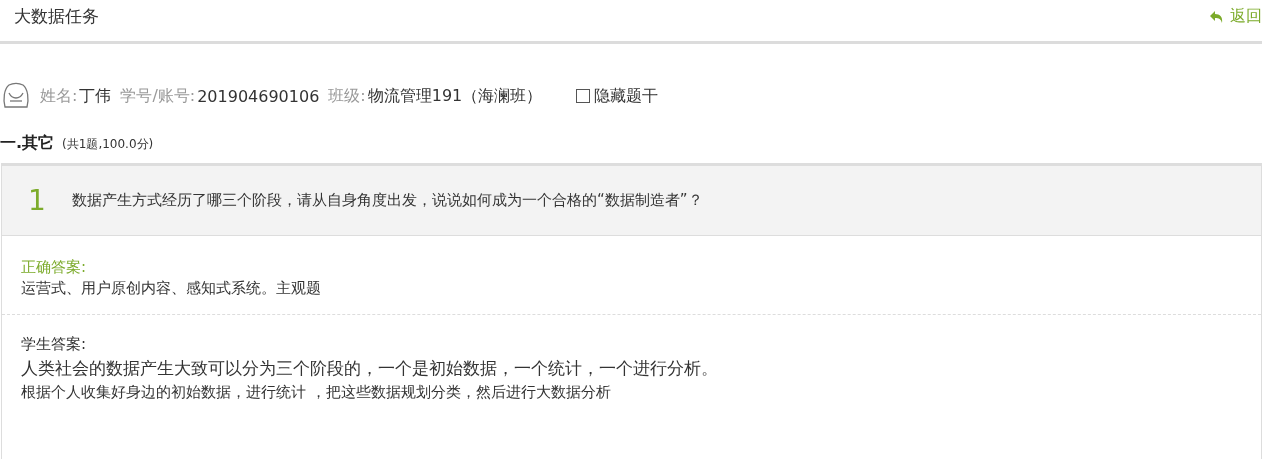 The height and width of the screenshot is (459, 1274). Describe the element at coordinates (108, 144) in the screenshot. I see `section-summary: (共1题,100.0分)` at that location.